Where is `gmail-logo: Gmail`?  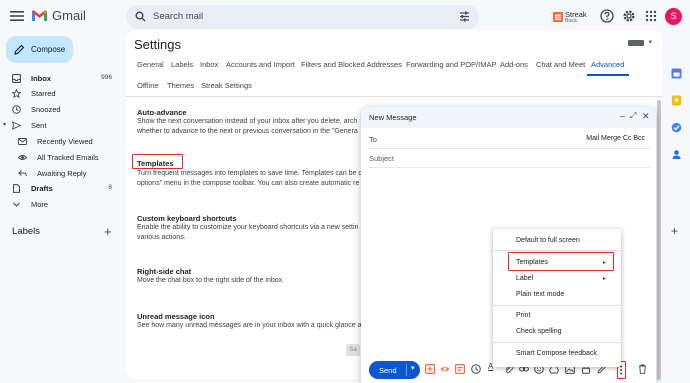
gmail-logo: Gmail is located at coordinates (58, 15).